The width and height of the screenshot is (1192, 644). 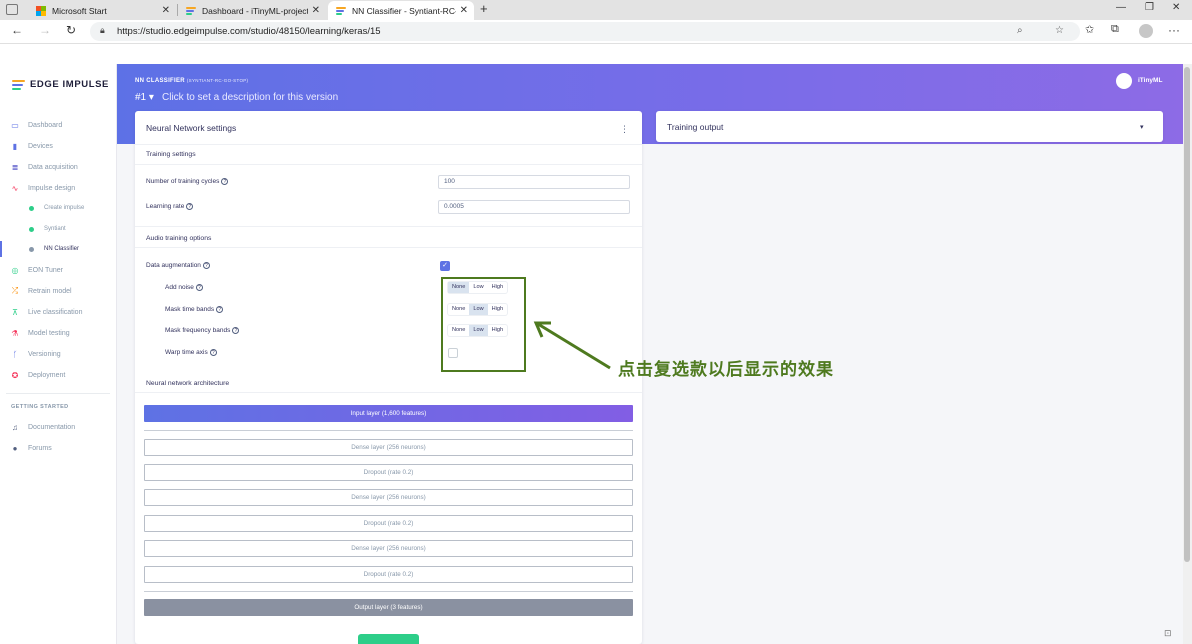 What do you see at coordinates (52, 188) in the screenshot?
I see `sidebar-item-label: Impulse design` at bounding box center [52, 188].